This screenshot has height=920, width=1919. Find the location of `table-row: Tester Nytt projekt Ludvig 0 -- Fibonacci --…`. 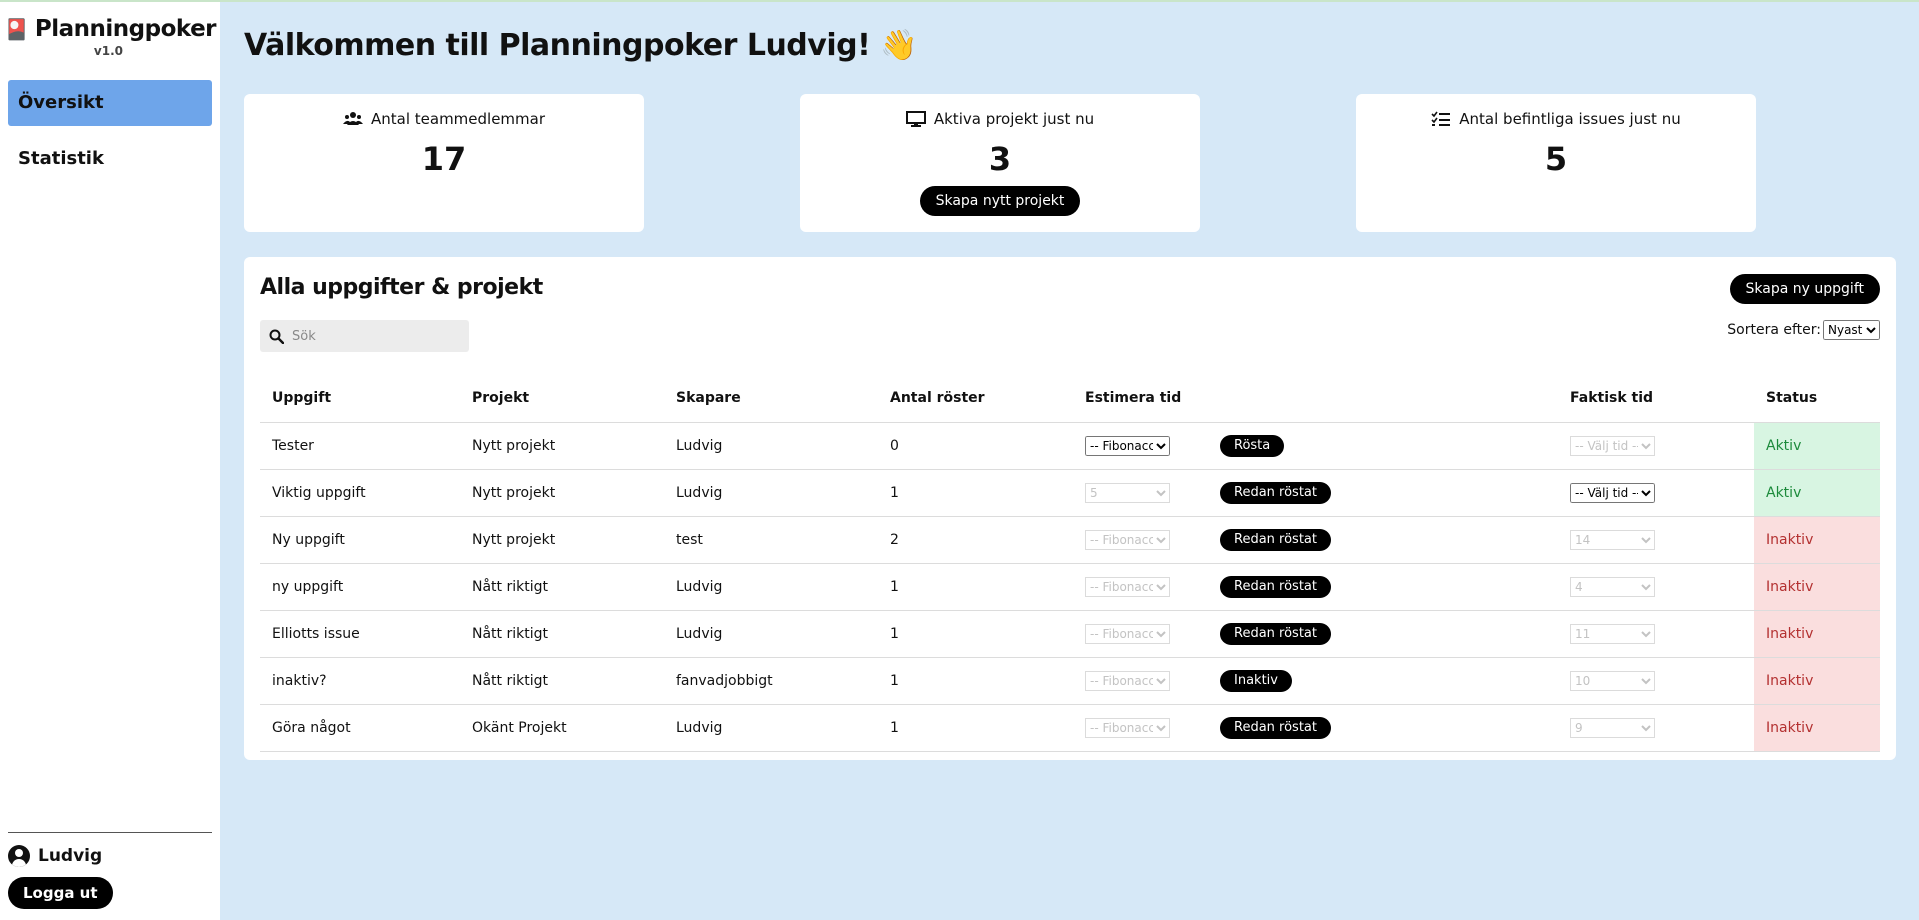

table-row: Tester Nytt projekt Ludvig 0 -- Fibonacci --… is located at coordinates (1070, 445).